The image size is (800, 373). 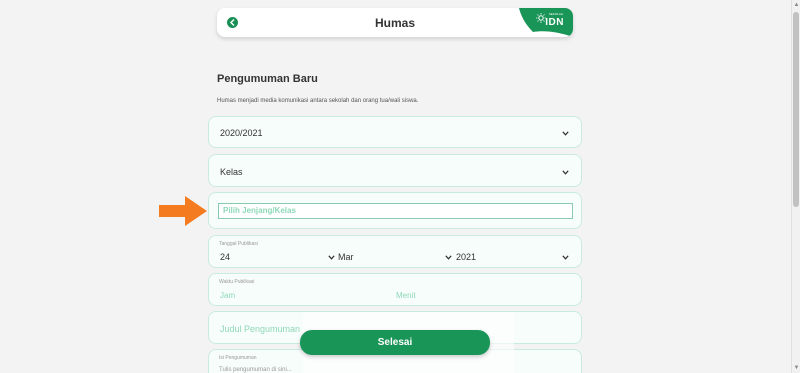 I want to click on publish-year-select: 2021, so click(x=466, y=257).